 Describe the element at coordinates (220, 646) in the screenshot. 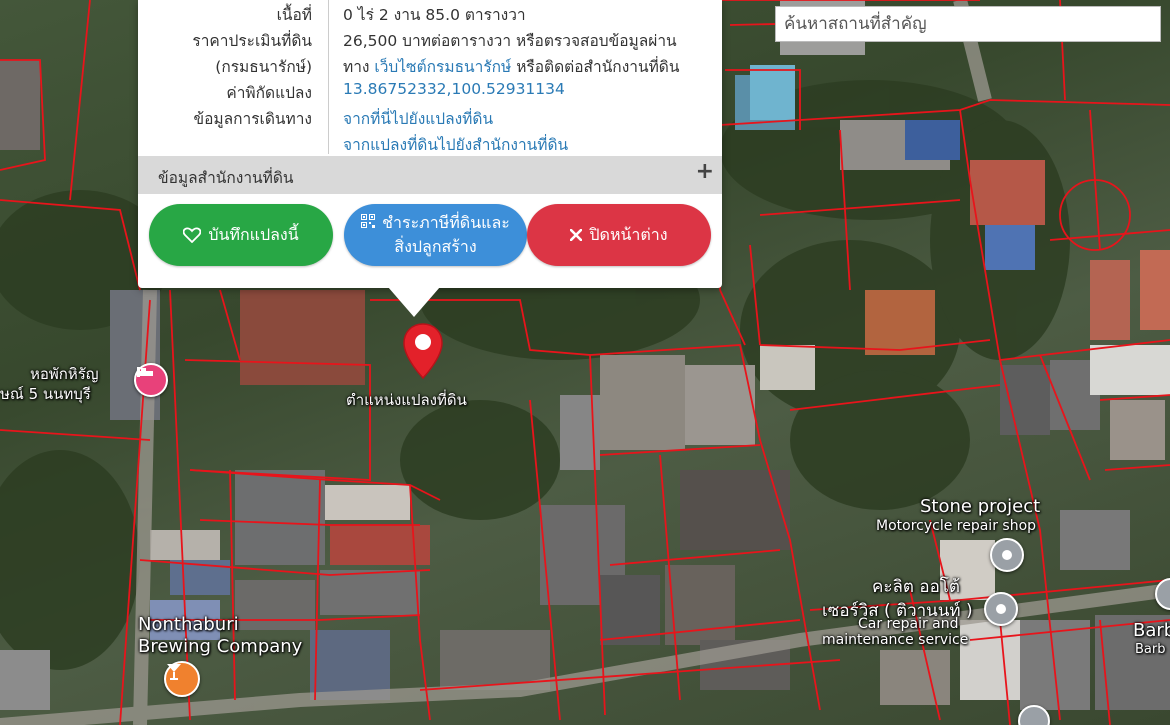

I see `poi-brewing-name-line2: Brewing Company` at that location.